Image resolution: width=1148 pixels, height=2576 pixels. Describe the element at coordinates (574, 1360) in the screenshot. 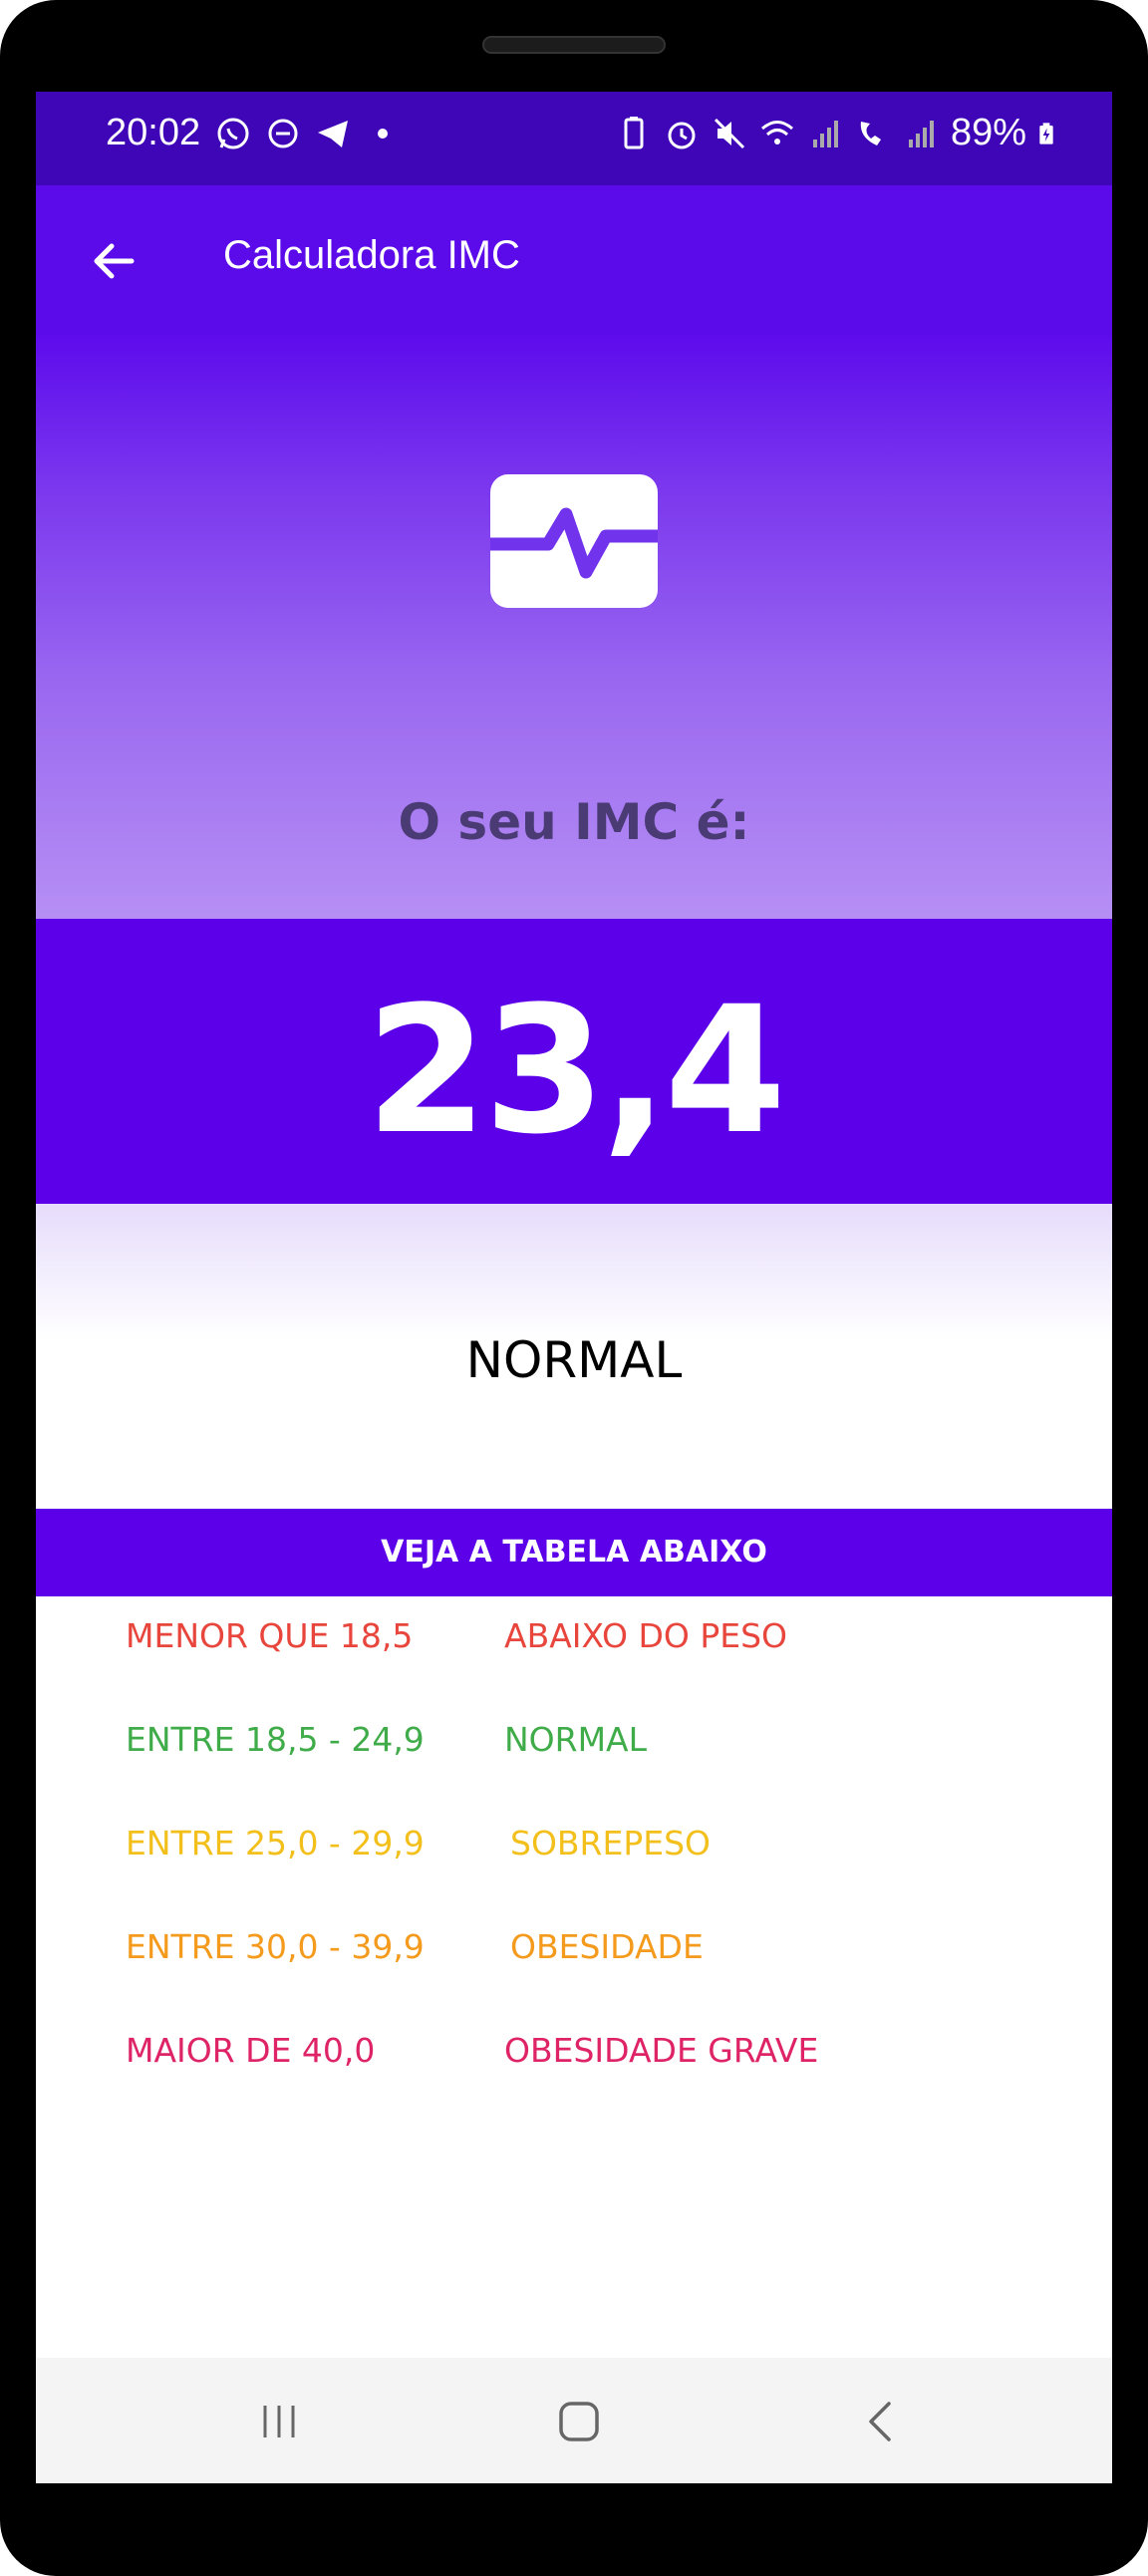

I see `bmi-classification: NORMAL` at that location.